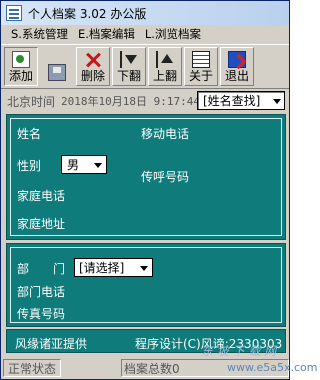 This screenshot has height=380, width=320. Describe the element at coordinates (165, 177) in the screenshot. I see `pager-label: 传呼号码` at that location.